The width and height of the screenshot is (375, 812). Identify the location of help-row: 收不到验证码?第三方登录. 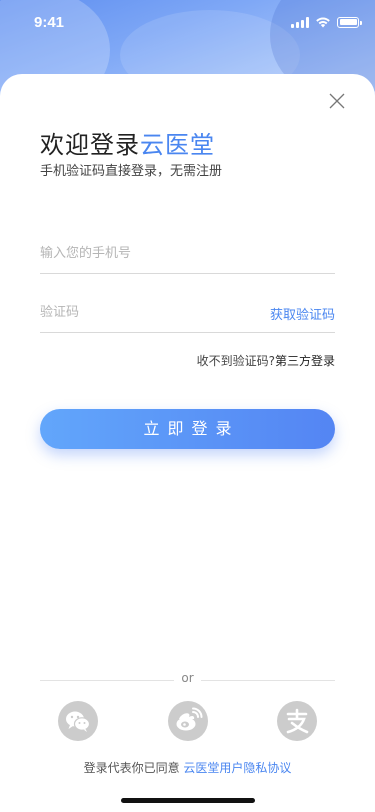
(266, 360).